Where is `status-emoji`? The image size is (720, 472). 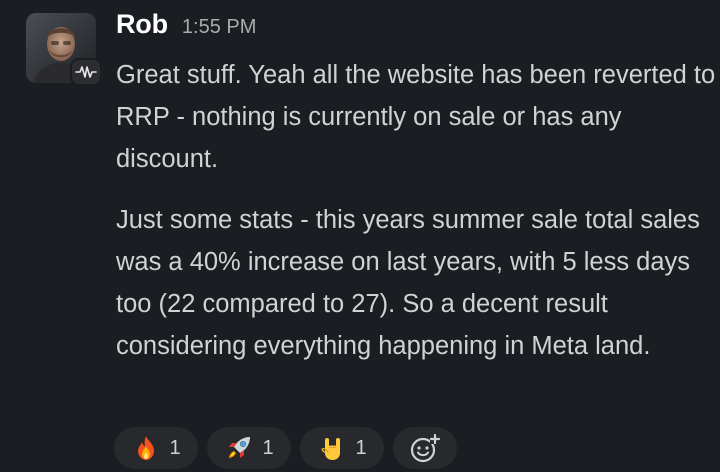
status-emoji is located at coordinates (86, 72).